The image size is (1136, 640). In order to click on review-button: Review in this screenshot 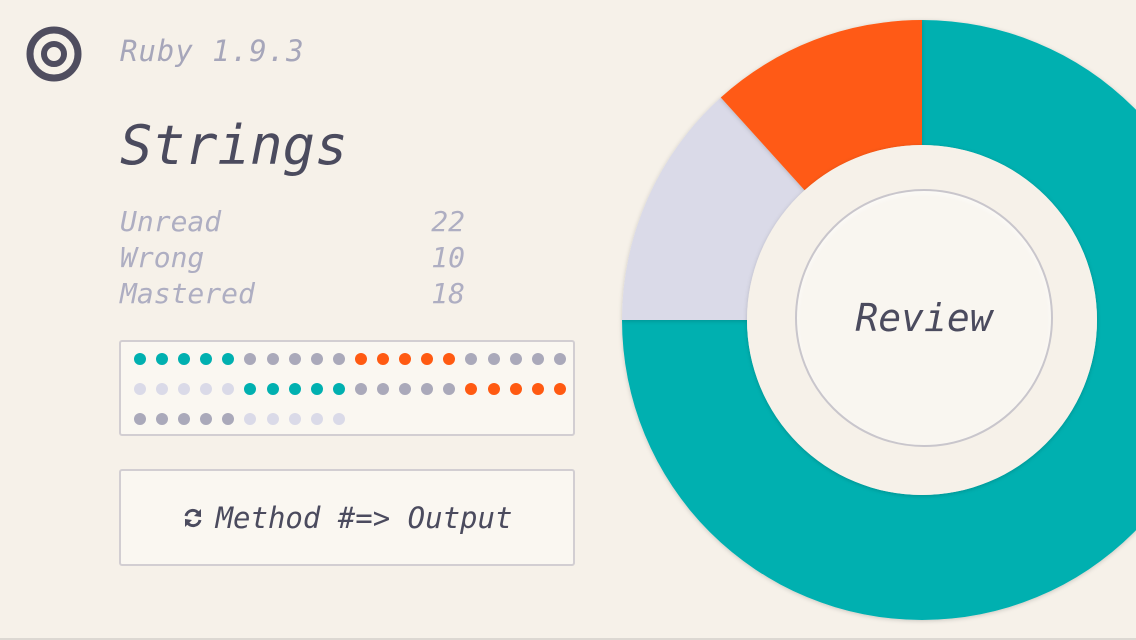, I will do `click(924, 318)`.